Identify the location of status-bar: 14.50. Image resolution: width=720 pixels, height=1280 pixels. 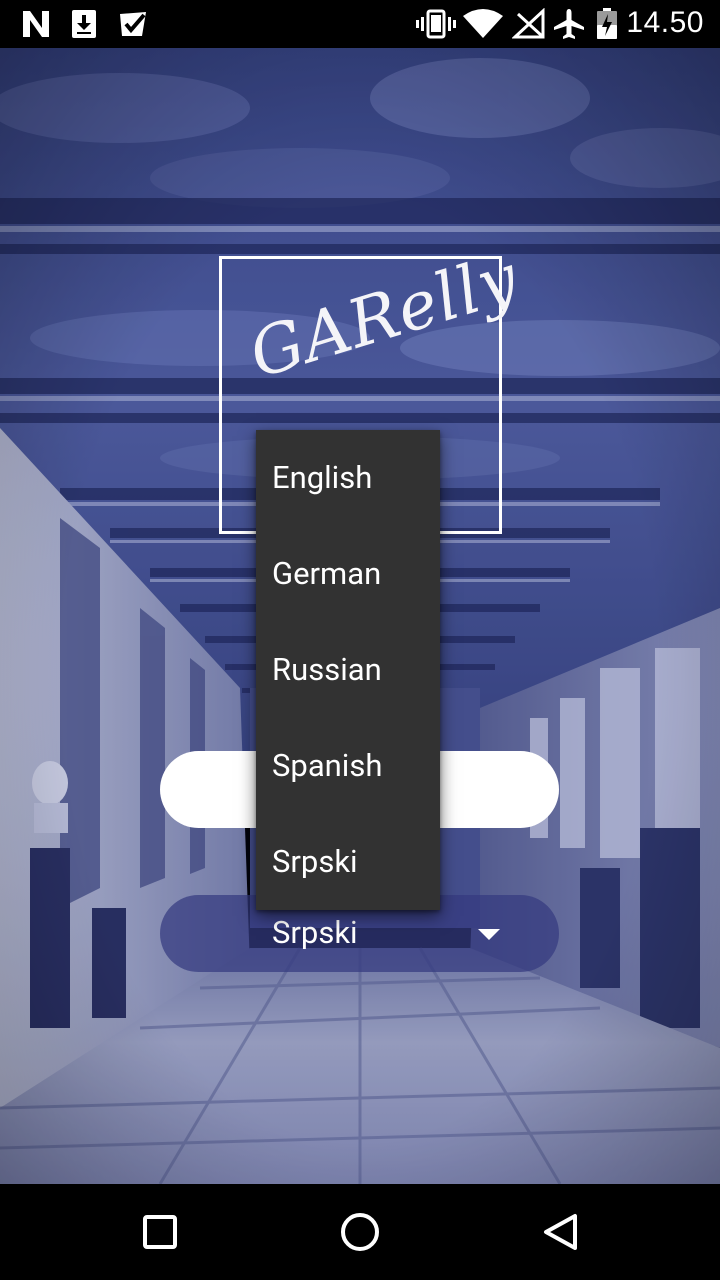
(360, 24).